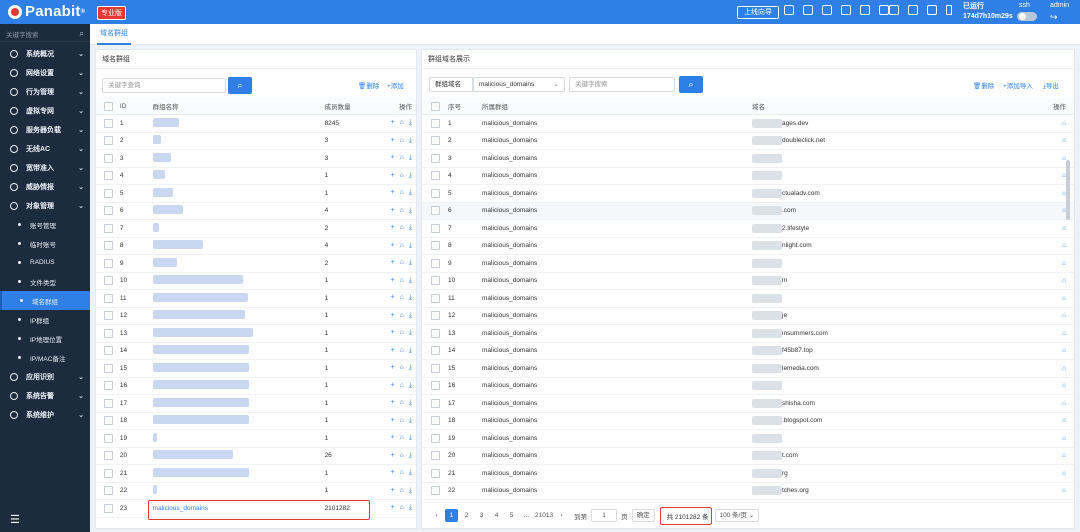  I want to click on goto-confirm-button: 确定, so click(643, 515).